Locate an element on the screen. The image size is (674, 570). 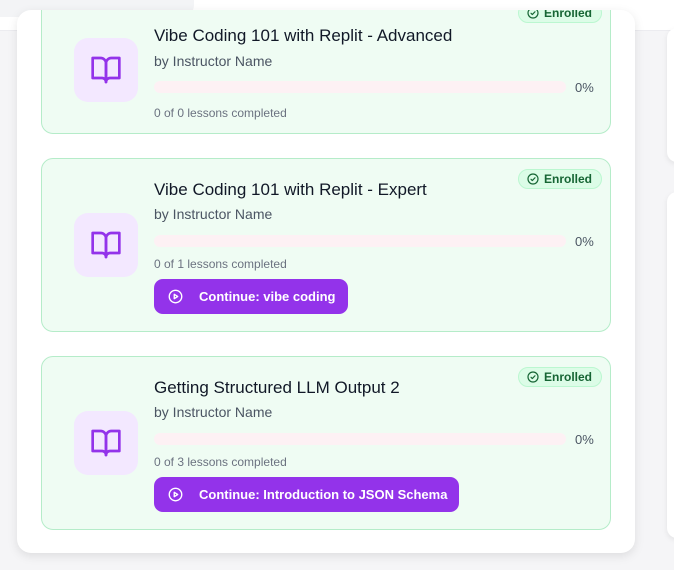
continue-button-label: Continue: vibe coding is located at coordinates (267, 296).